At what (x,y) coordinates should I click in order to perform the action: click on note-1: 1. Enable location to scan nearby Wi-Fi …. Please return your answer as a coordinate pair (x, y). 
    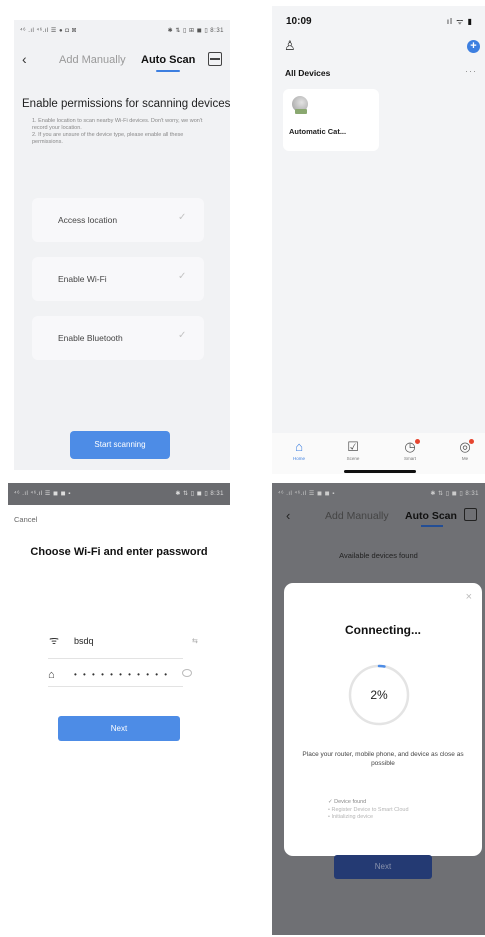
    Looking at the image, I should click on (117, 124).